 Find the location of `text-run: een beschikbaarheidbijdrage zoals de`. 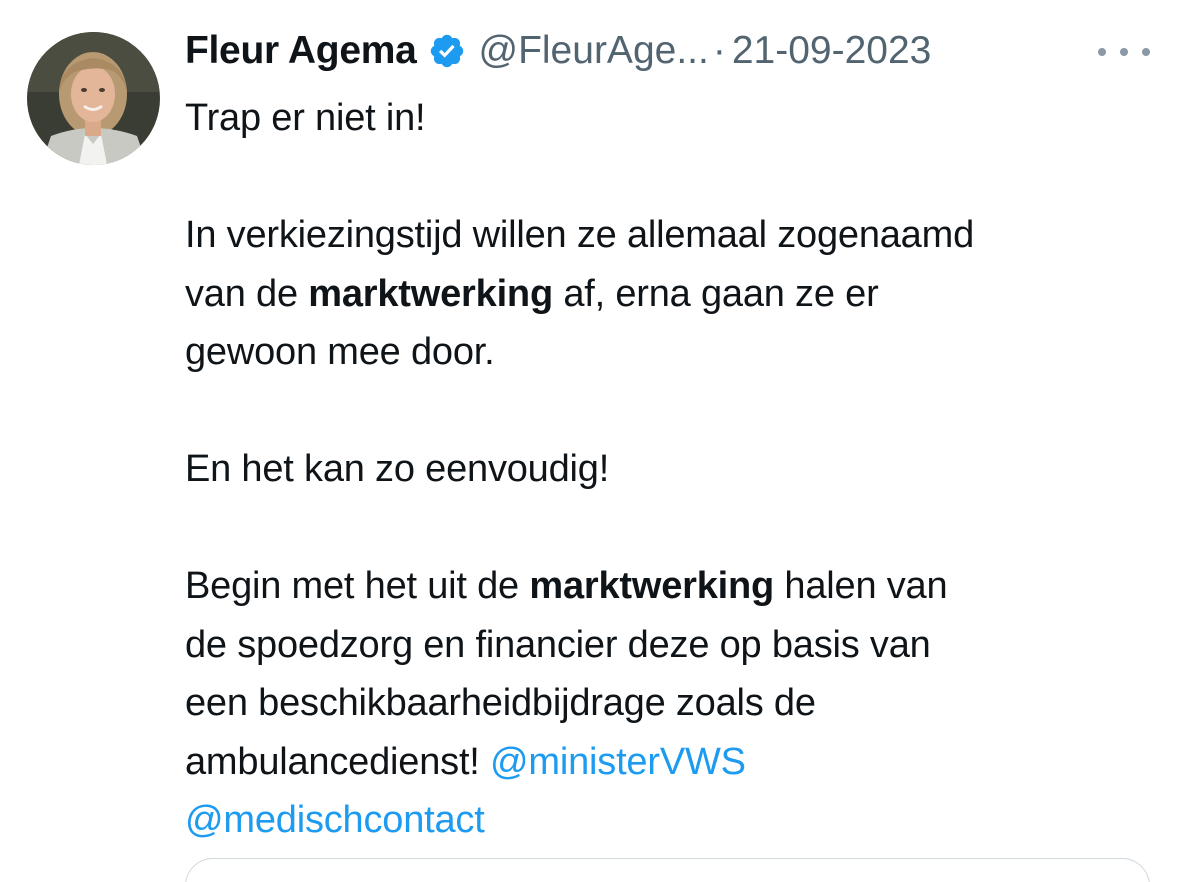

text-run: een beschikbaarheidbijdrage zoals de is located at coordinates (500, 703).